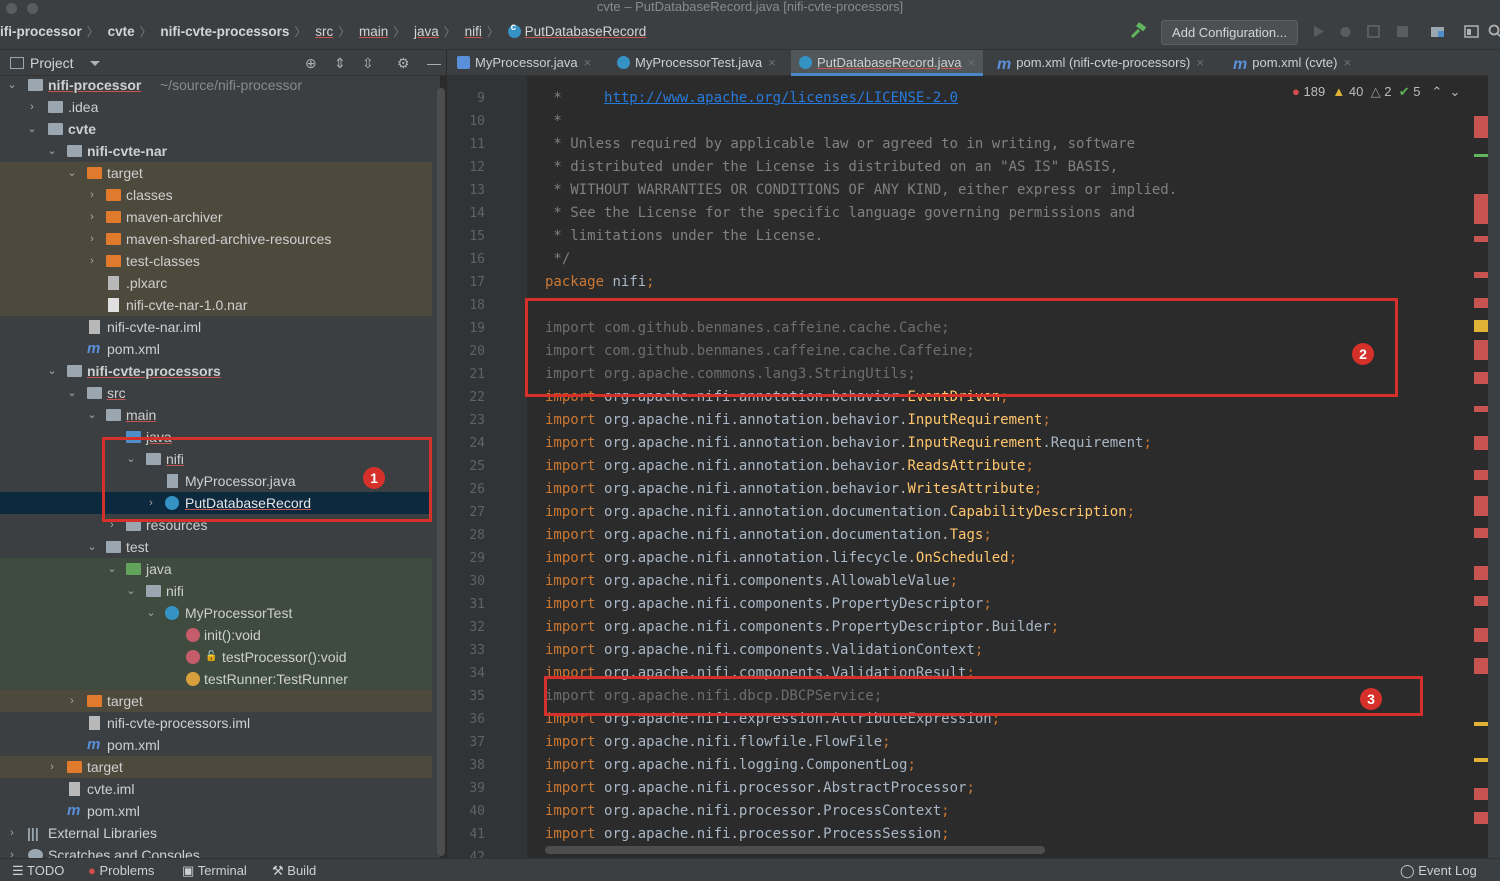 The image size is (1500, 881). What do you see at coordinates (216, 833) in the screenshot?
I see `tree-item-external-libraries: › ||| External Libraries` at bounding box center [216, 833].